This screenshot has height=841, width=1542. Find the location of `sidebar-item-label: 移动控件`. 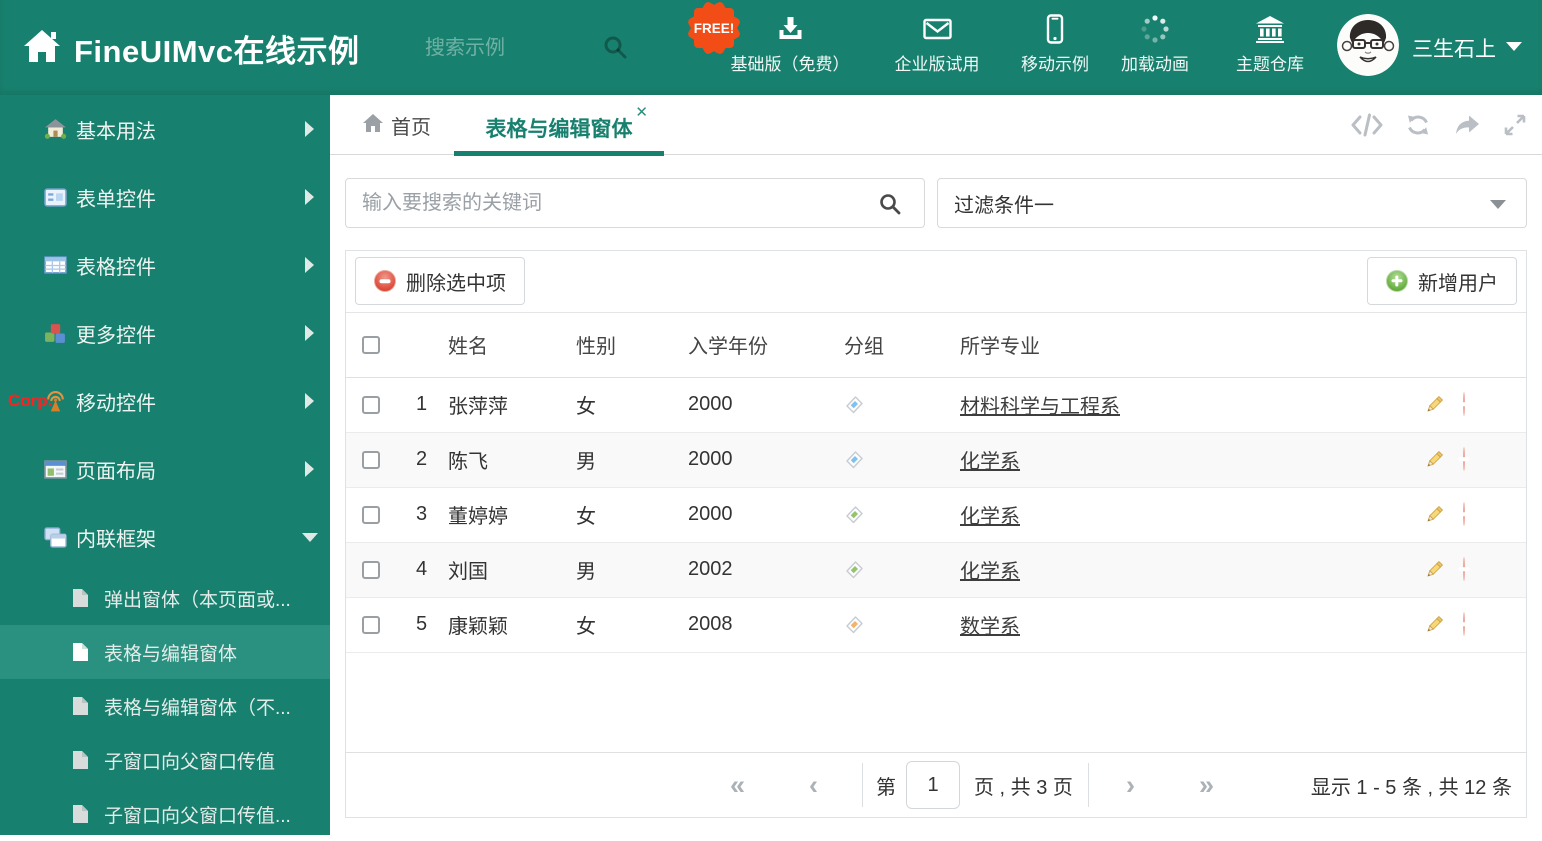

sidebar-item-label: 移动控件 is located at coordinates (116, 403).